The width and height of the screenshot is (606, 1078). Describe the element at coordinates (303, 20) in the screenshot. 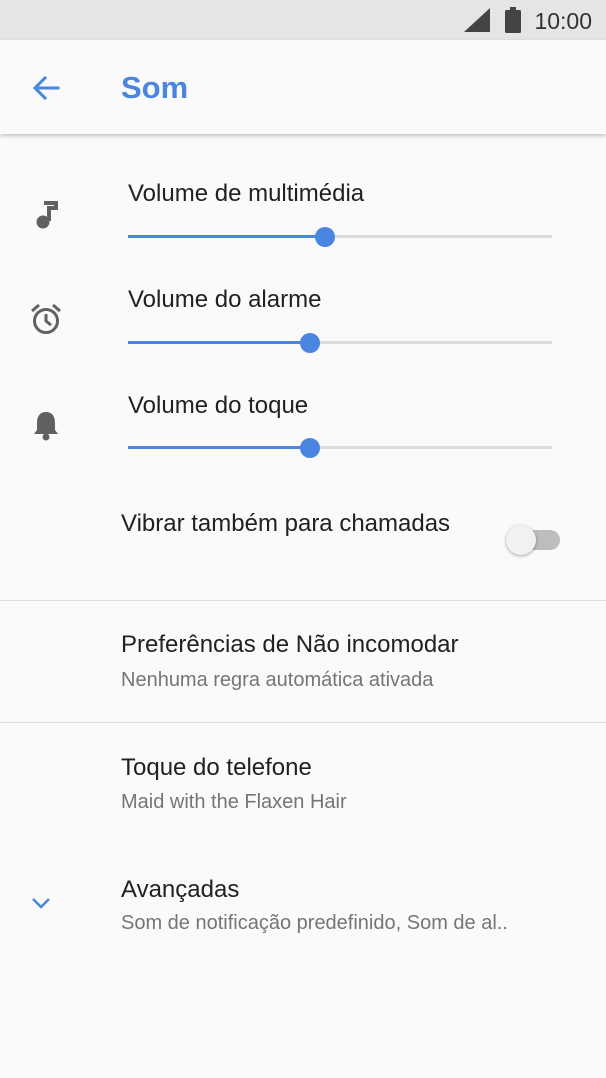

I see `status-bar: 10:00` at that location.